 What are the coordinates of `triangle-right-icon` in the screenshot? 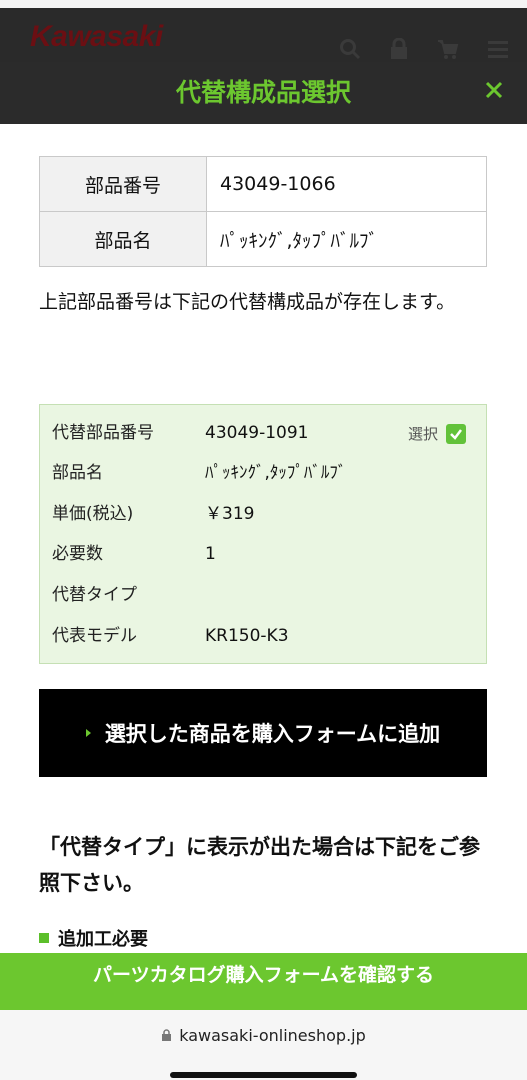 It's located at (88, 733).